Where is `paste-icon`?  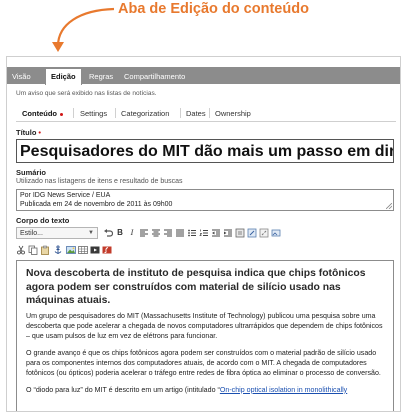 paste-icon is located at coordinates (45, 250).